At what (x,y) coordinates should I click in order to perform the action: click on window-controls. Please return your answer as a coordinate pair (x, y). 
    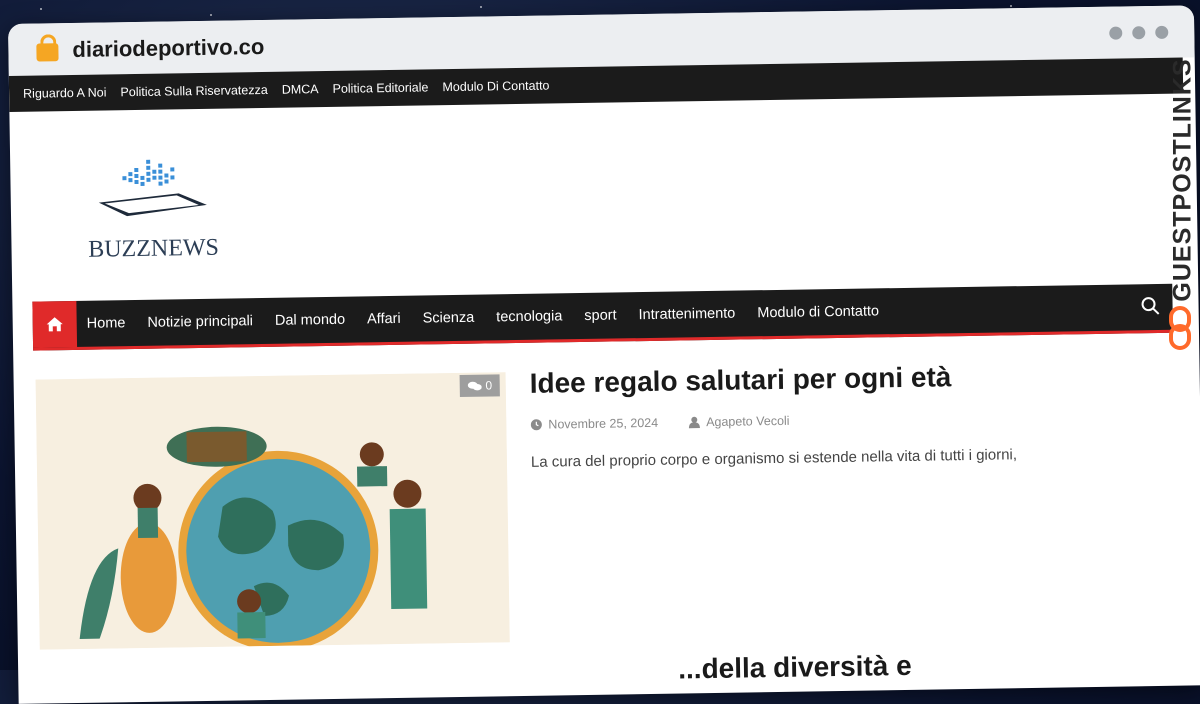
    Looking at the image, I should click on (1139, 32).